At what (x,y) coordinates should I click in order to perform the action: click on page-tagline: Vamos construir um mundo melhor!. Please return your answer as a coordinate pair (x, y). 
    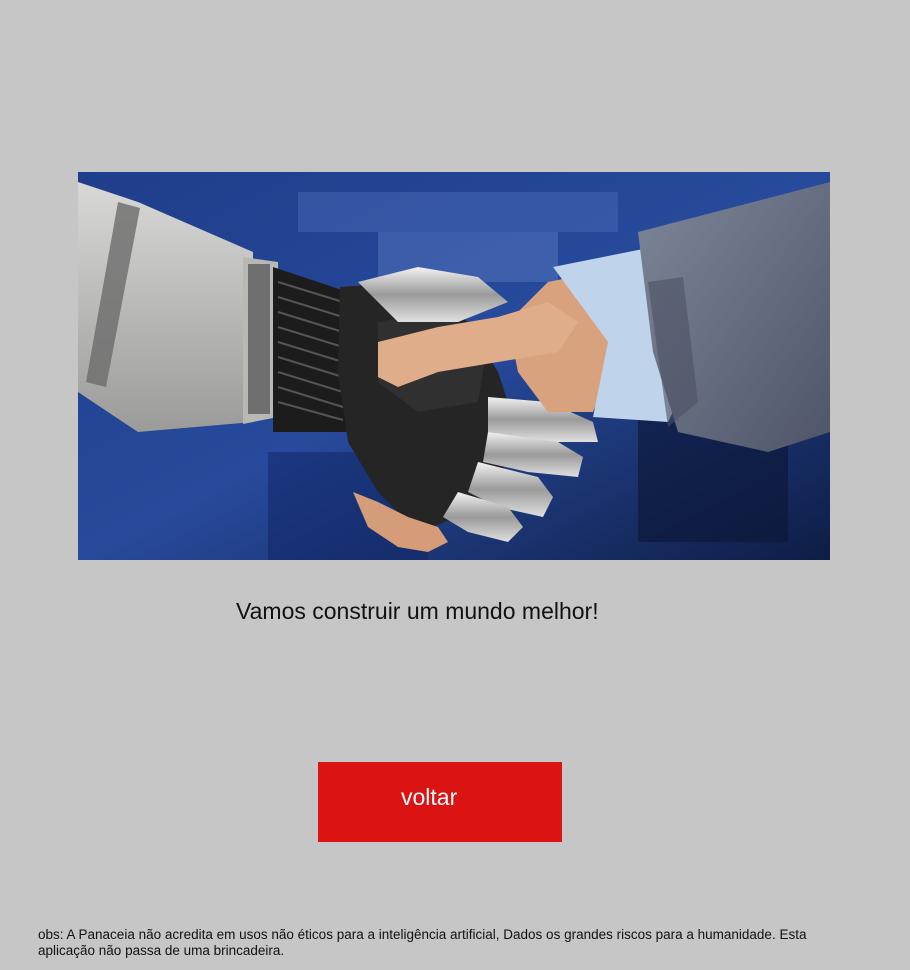
    Looking at the image, I should click on (417, 611).